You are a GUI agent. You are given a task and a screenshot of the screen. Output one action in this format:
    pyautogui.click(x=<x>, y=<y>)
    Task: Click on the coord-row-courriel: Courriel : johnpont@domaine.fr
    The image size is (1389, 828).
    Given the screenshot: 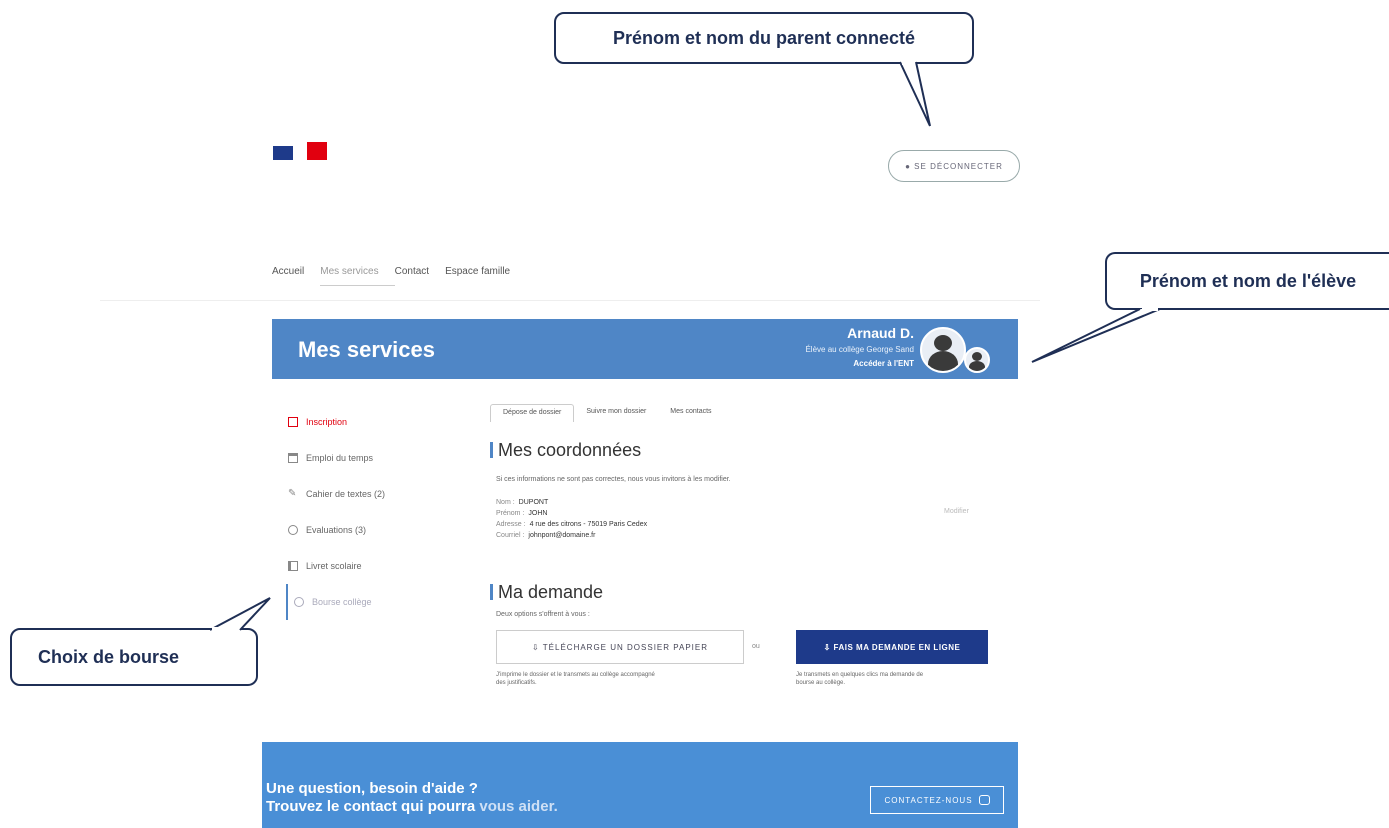 What is the action you would take?
    pyautogui.click(x=571, y=535)
    